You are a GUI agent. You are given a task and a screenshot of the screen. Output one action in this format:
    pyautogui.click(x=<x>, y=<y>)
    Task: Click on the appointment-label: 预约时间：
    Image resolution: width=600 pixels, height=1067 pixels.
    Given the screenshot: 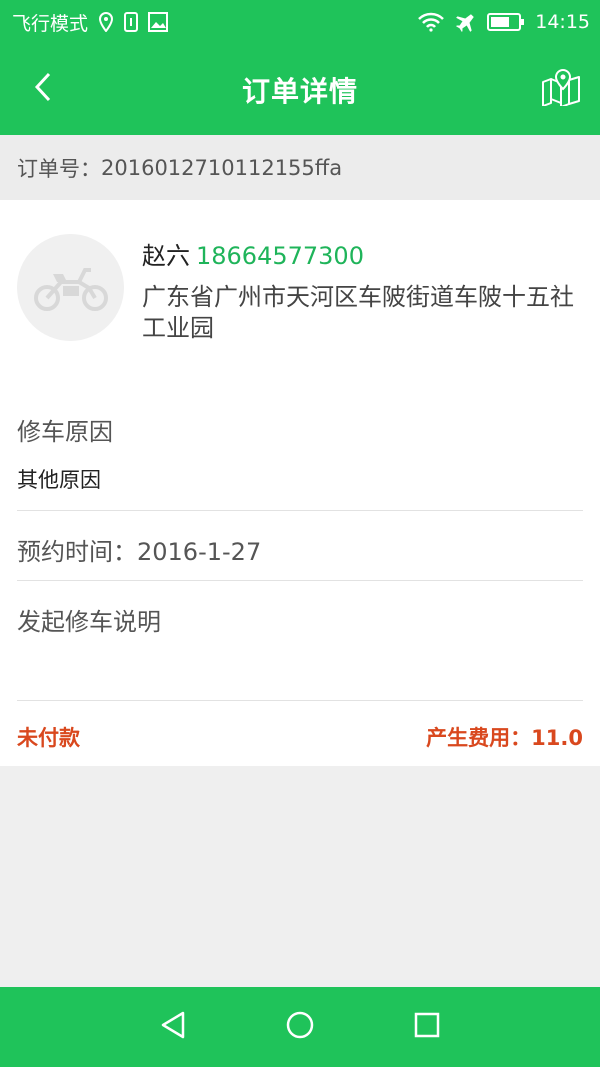 What is the action you would take?
    pyautogui.click(x=77, y=552)
    